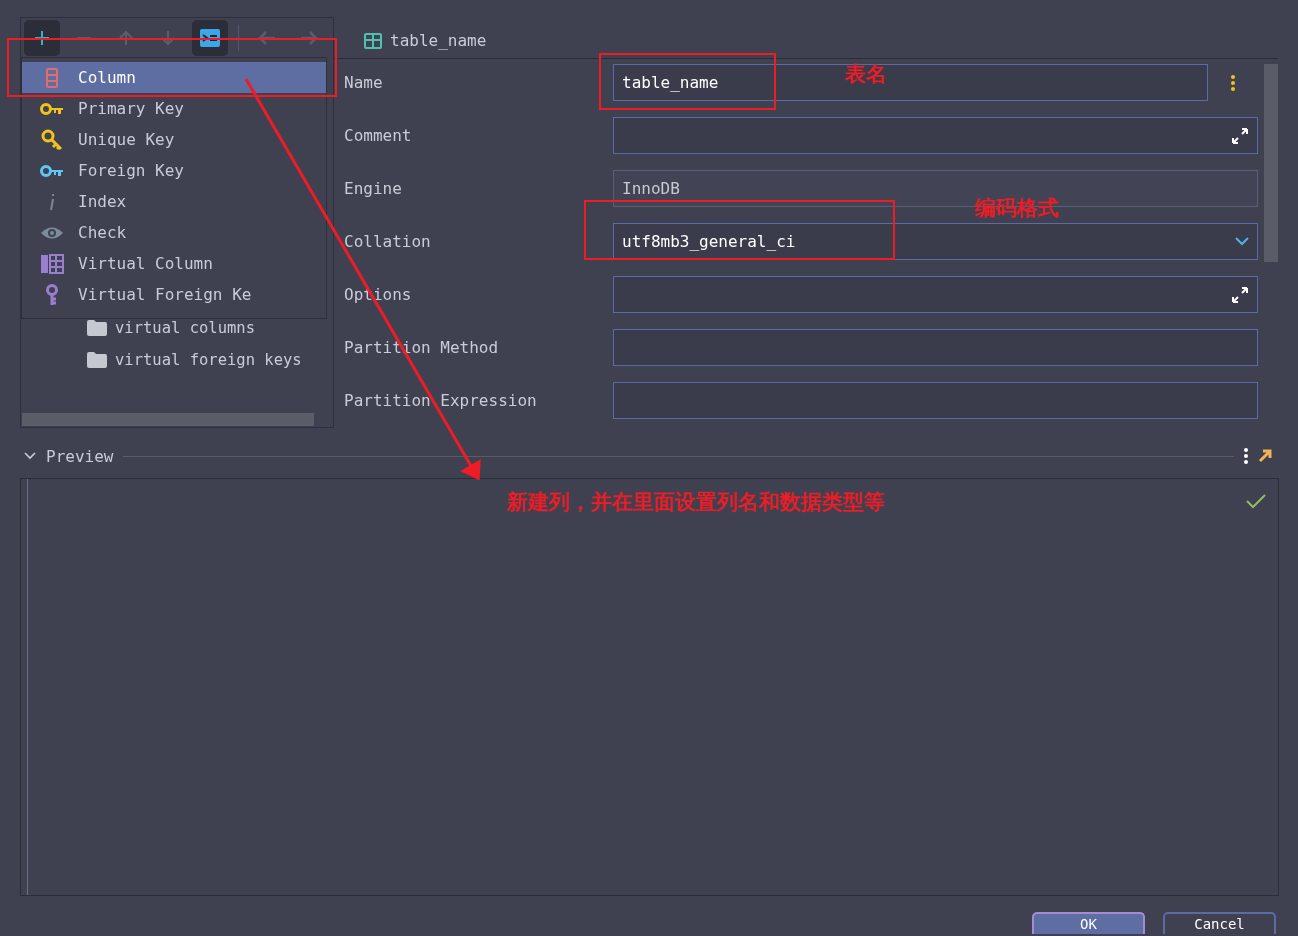  I want to click on arrow-right-icon, so click(309, 38).